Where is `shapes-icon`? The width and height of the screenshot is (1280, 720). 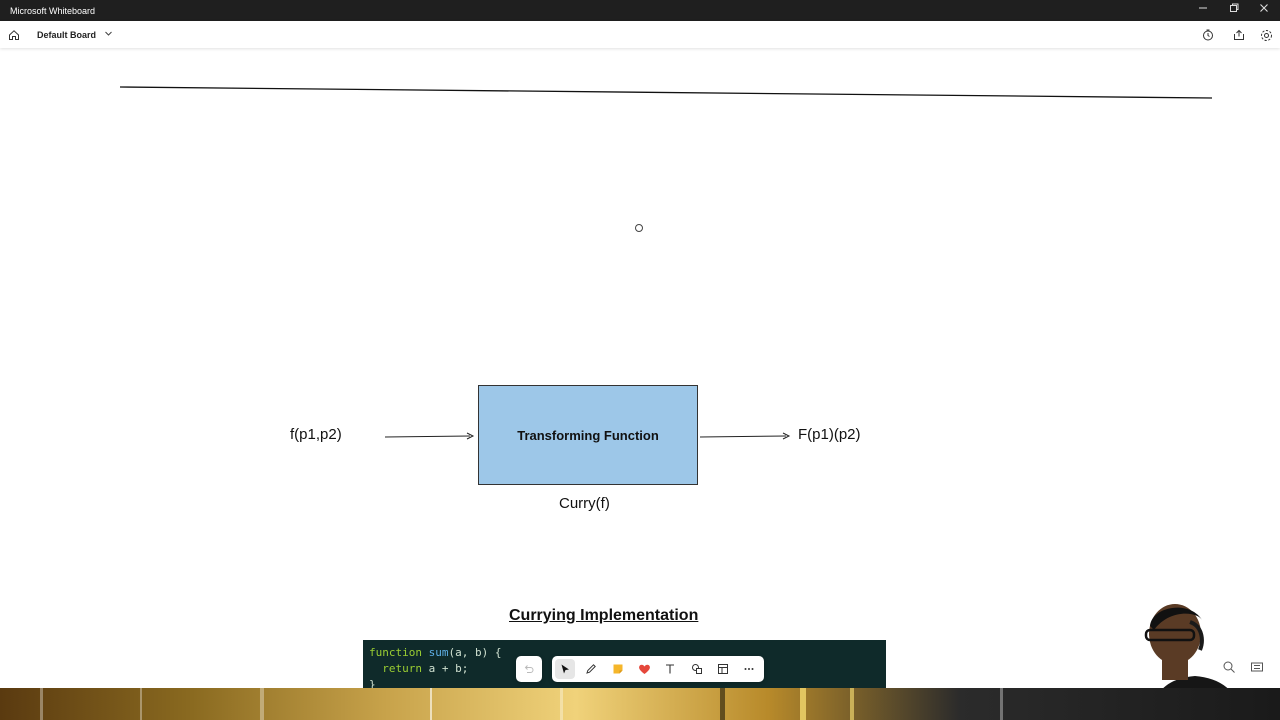
shapes-icon is located at coordinates (697, 669).